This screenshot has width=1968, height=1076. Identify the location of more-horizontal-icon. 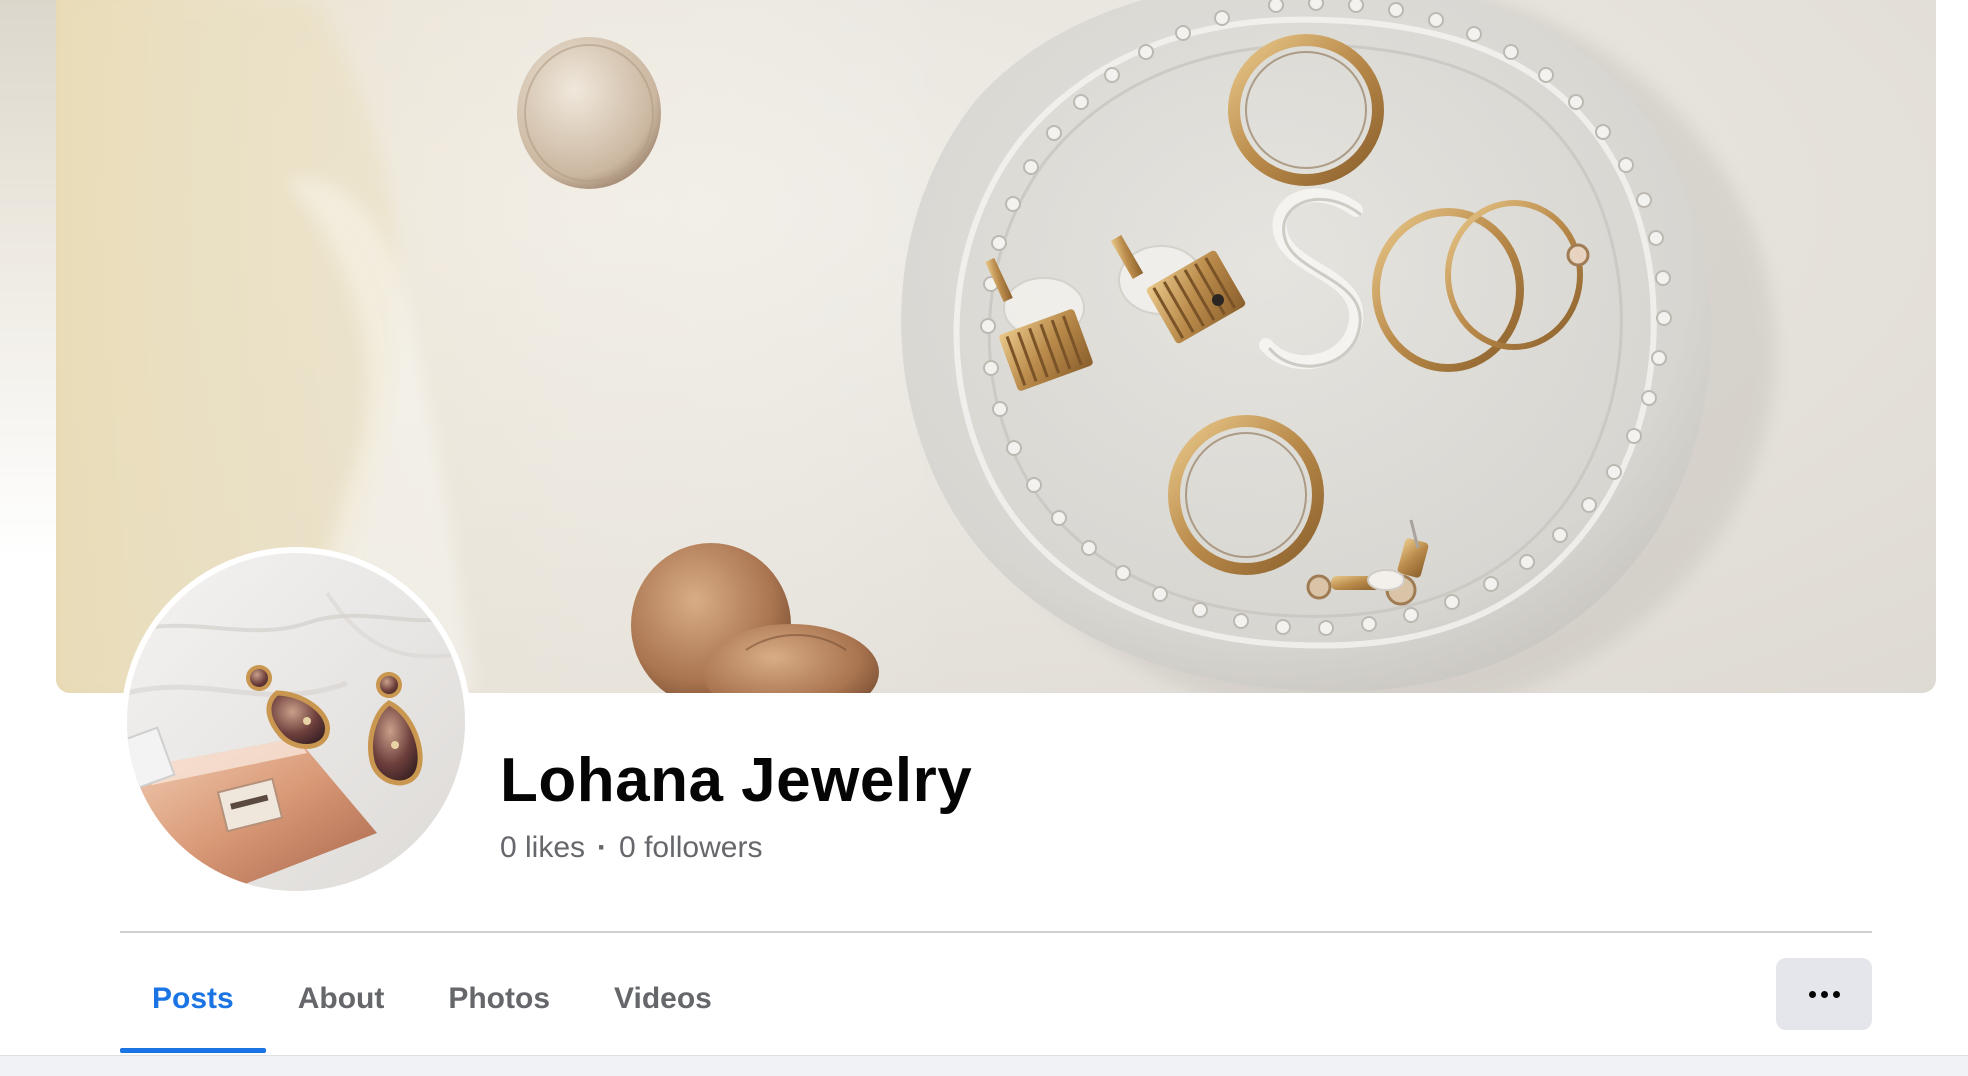
(1824, 994).